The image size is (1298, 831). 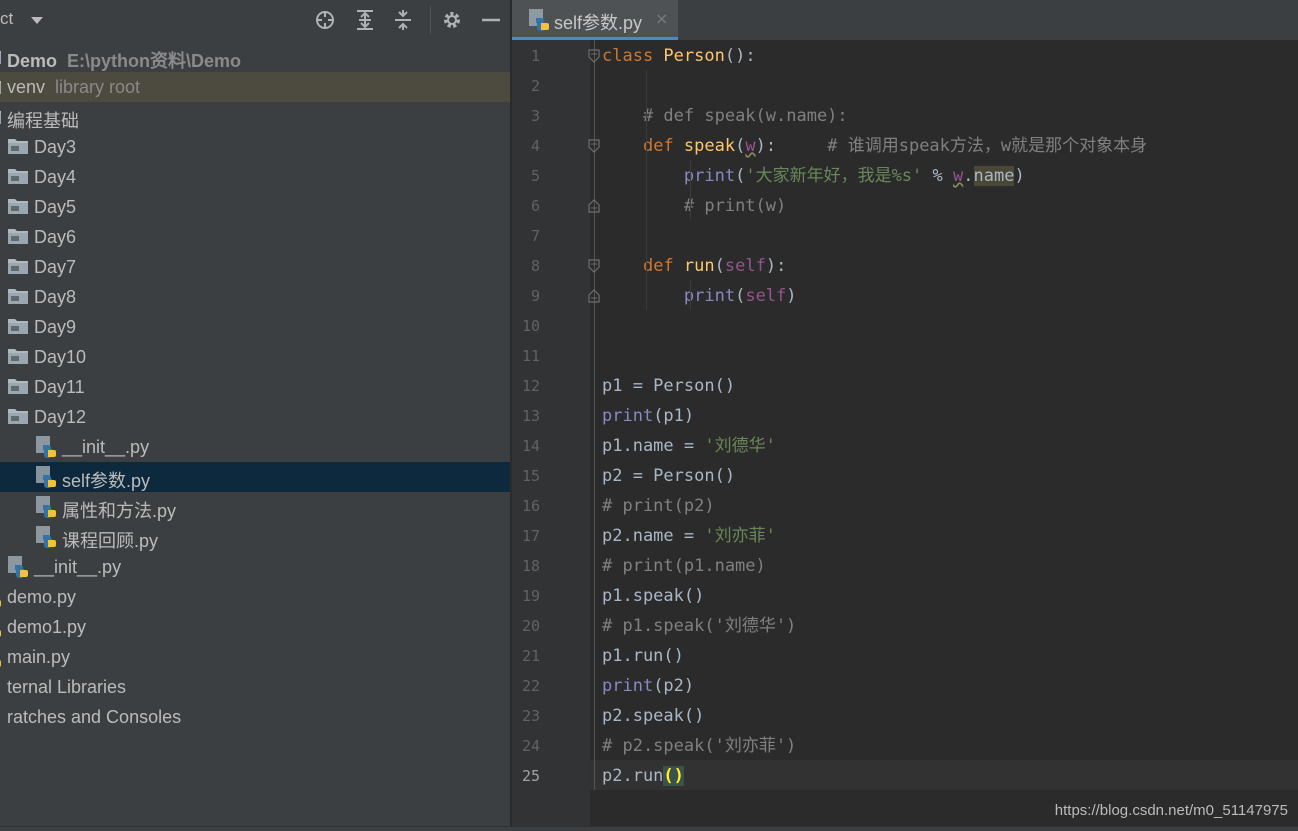 I want to click on code-line: p2.run(), so click(x=643, y=776).